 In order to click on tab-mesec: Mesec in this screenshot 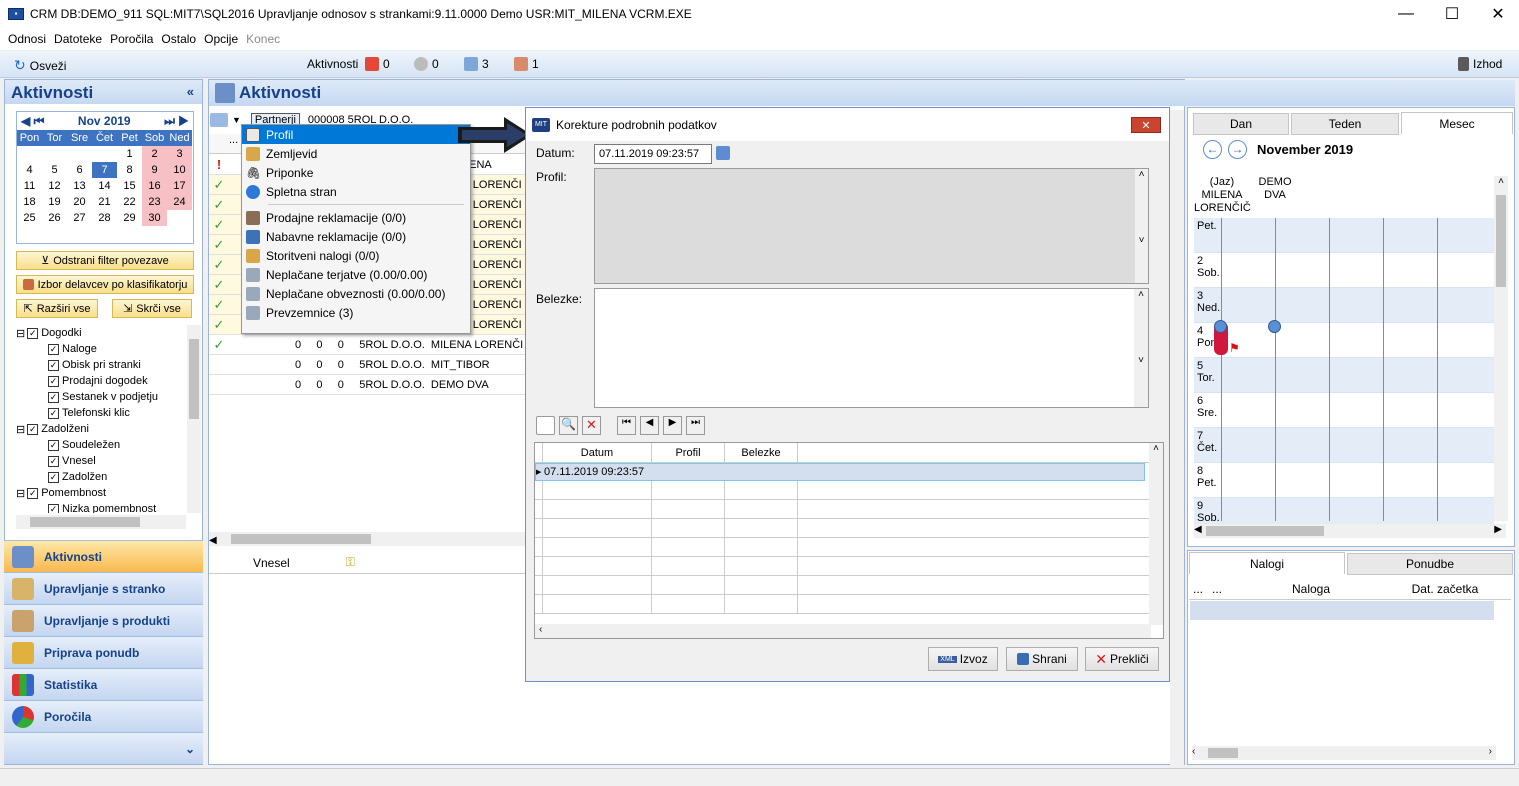, I will do `click(1457, 123)`.